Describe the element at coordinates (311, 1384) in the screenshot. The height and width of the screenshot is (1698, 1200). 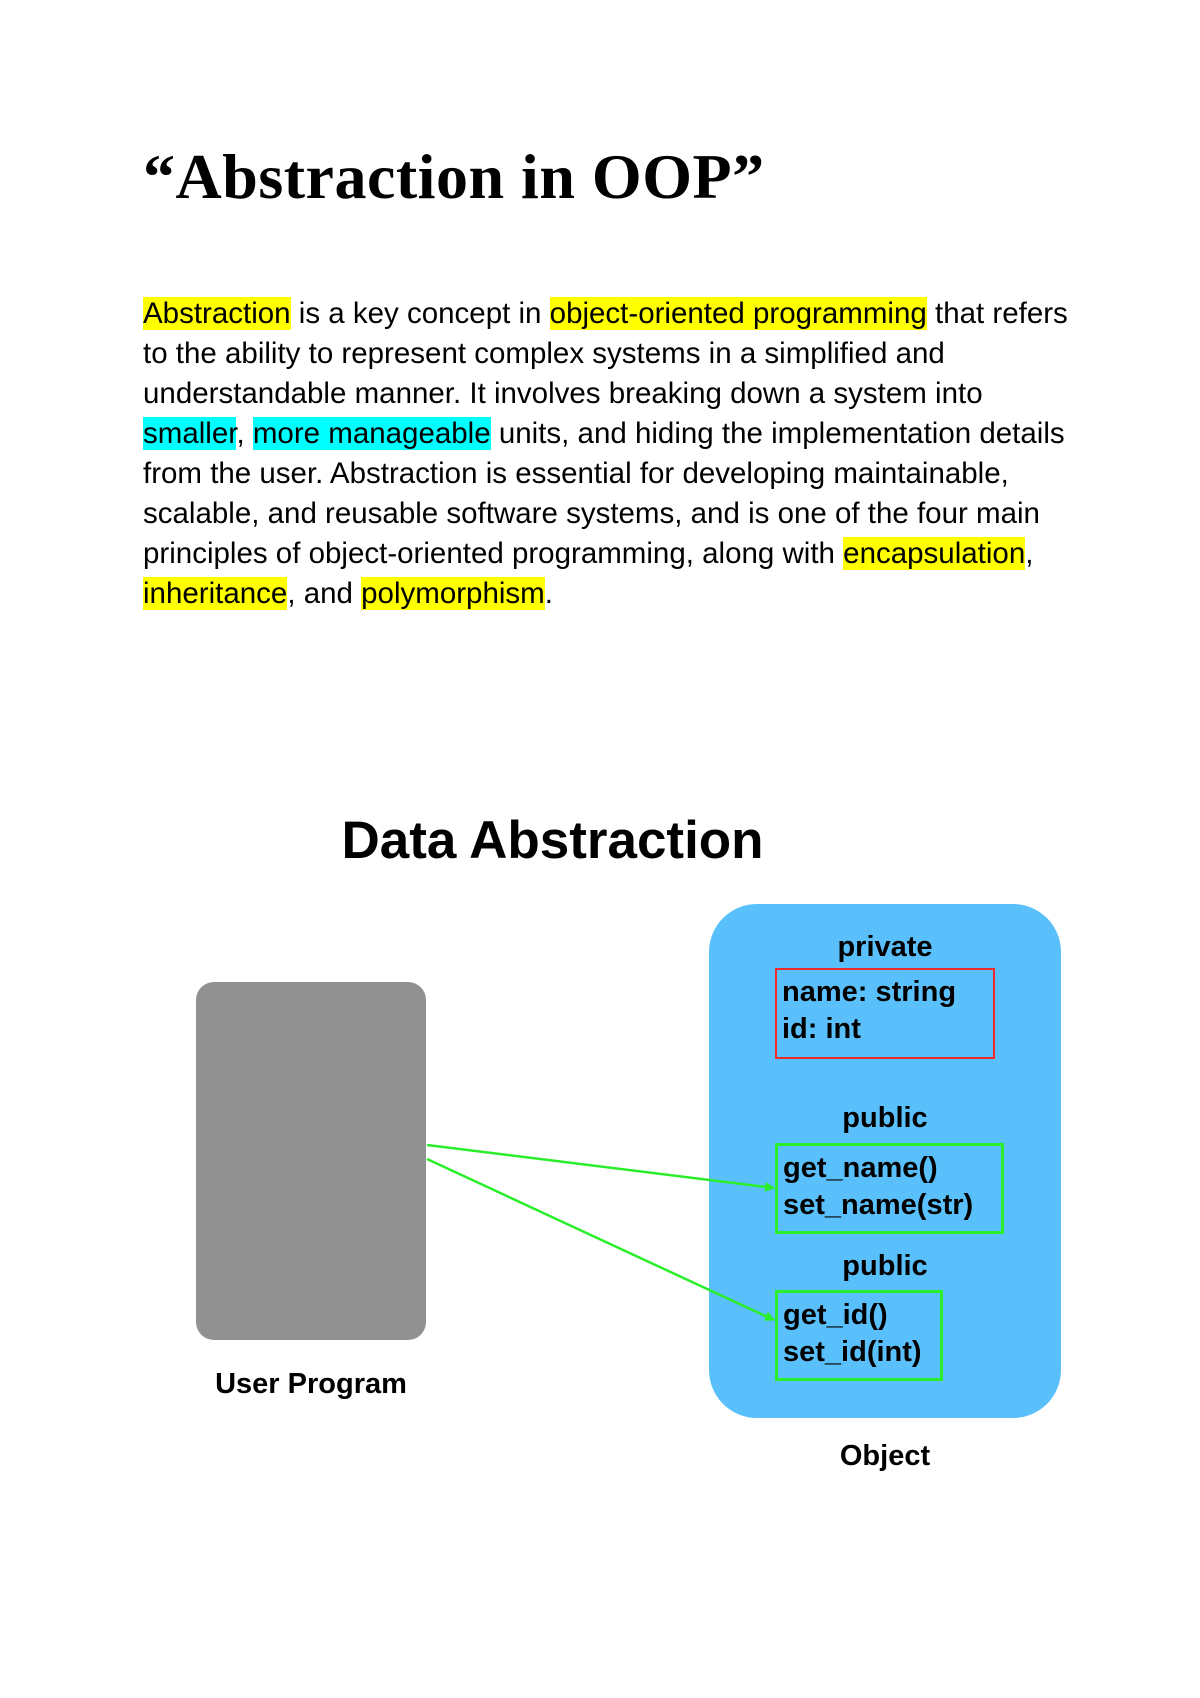
I see `user-program-label: User Program` at that location.